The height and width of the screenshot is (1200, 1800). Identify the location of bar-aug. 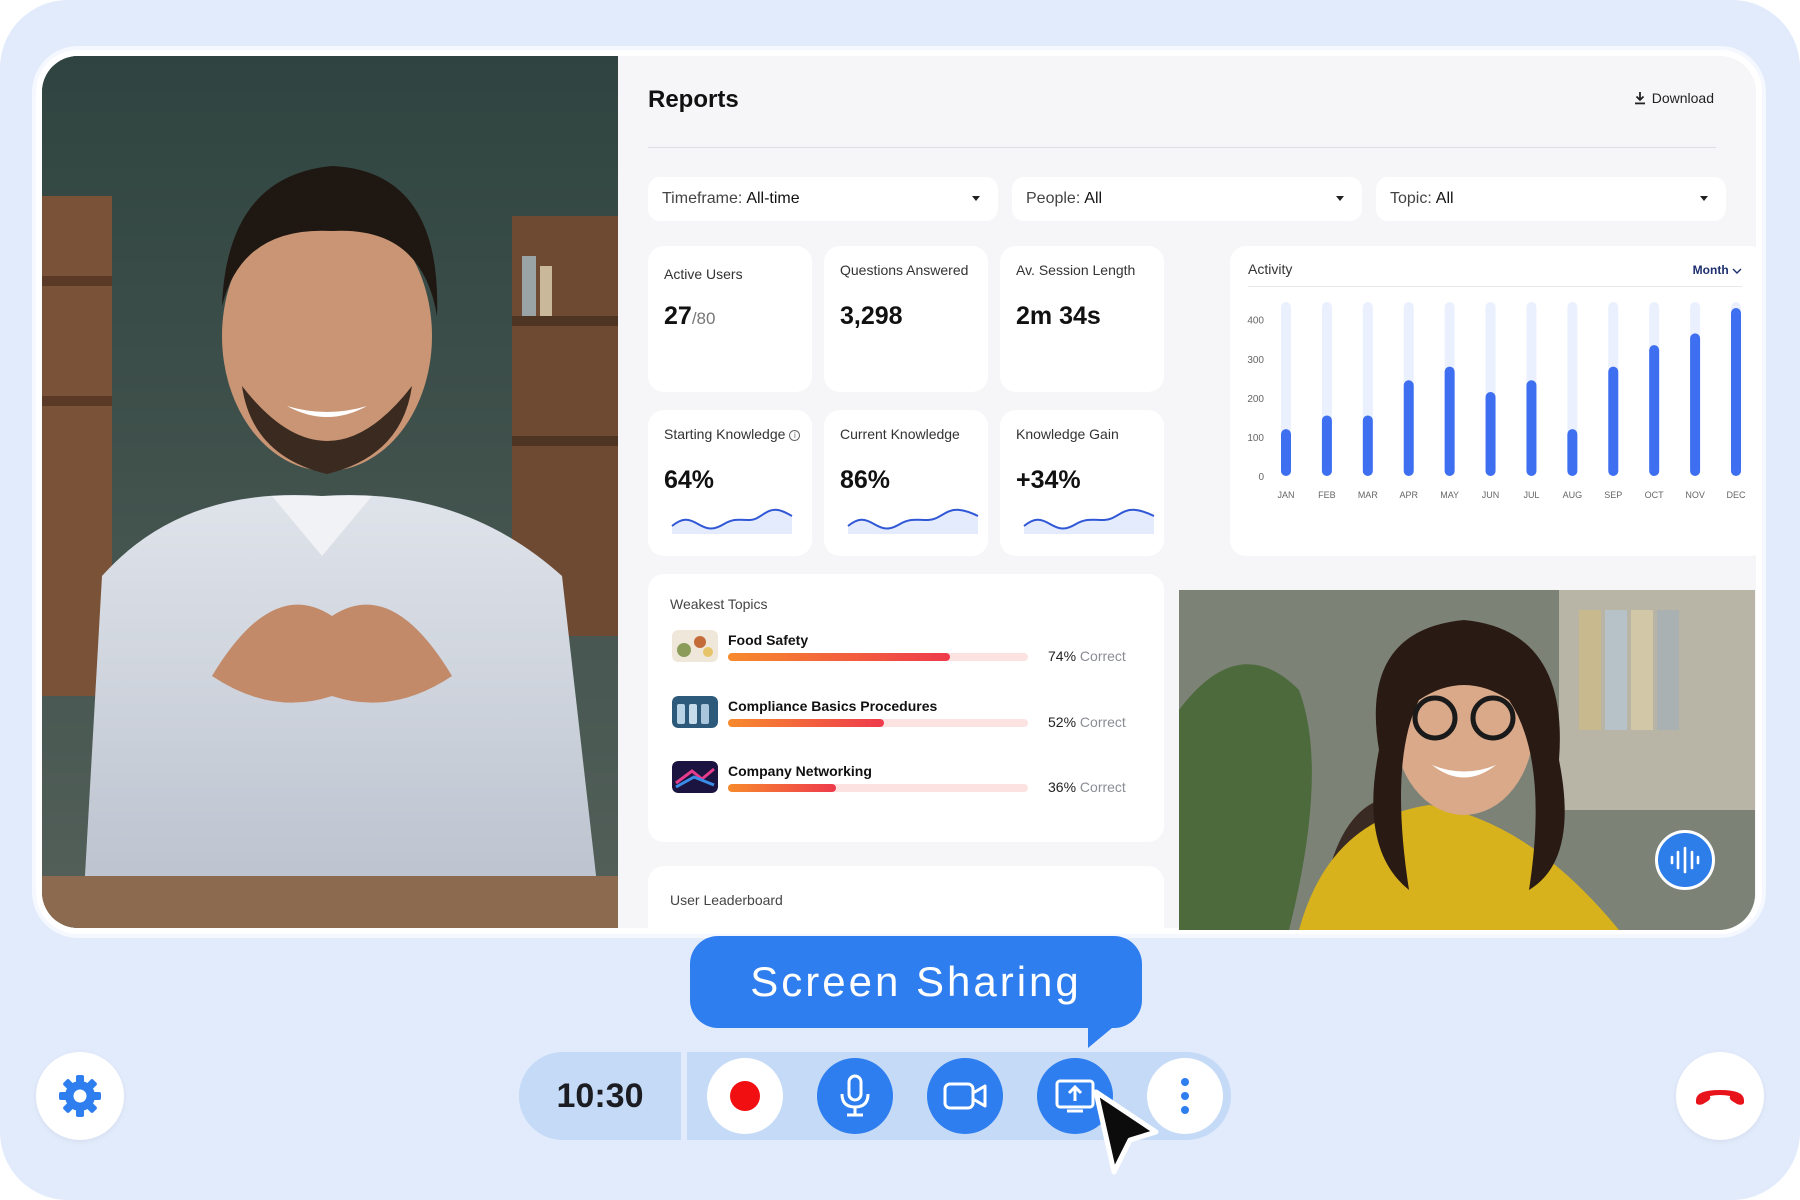
(1572, 452).